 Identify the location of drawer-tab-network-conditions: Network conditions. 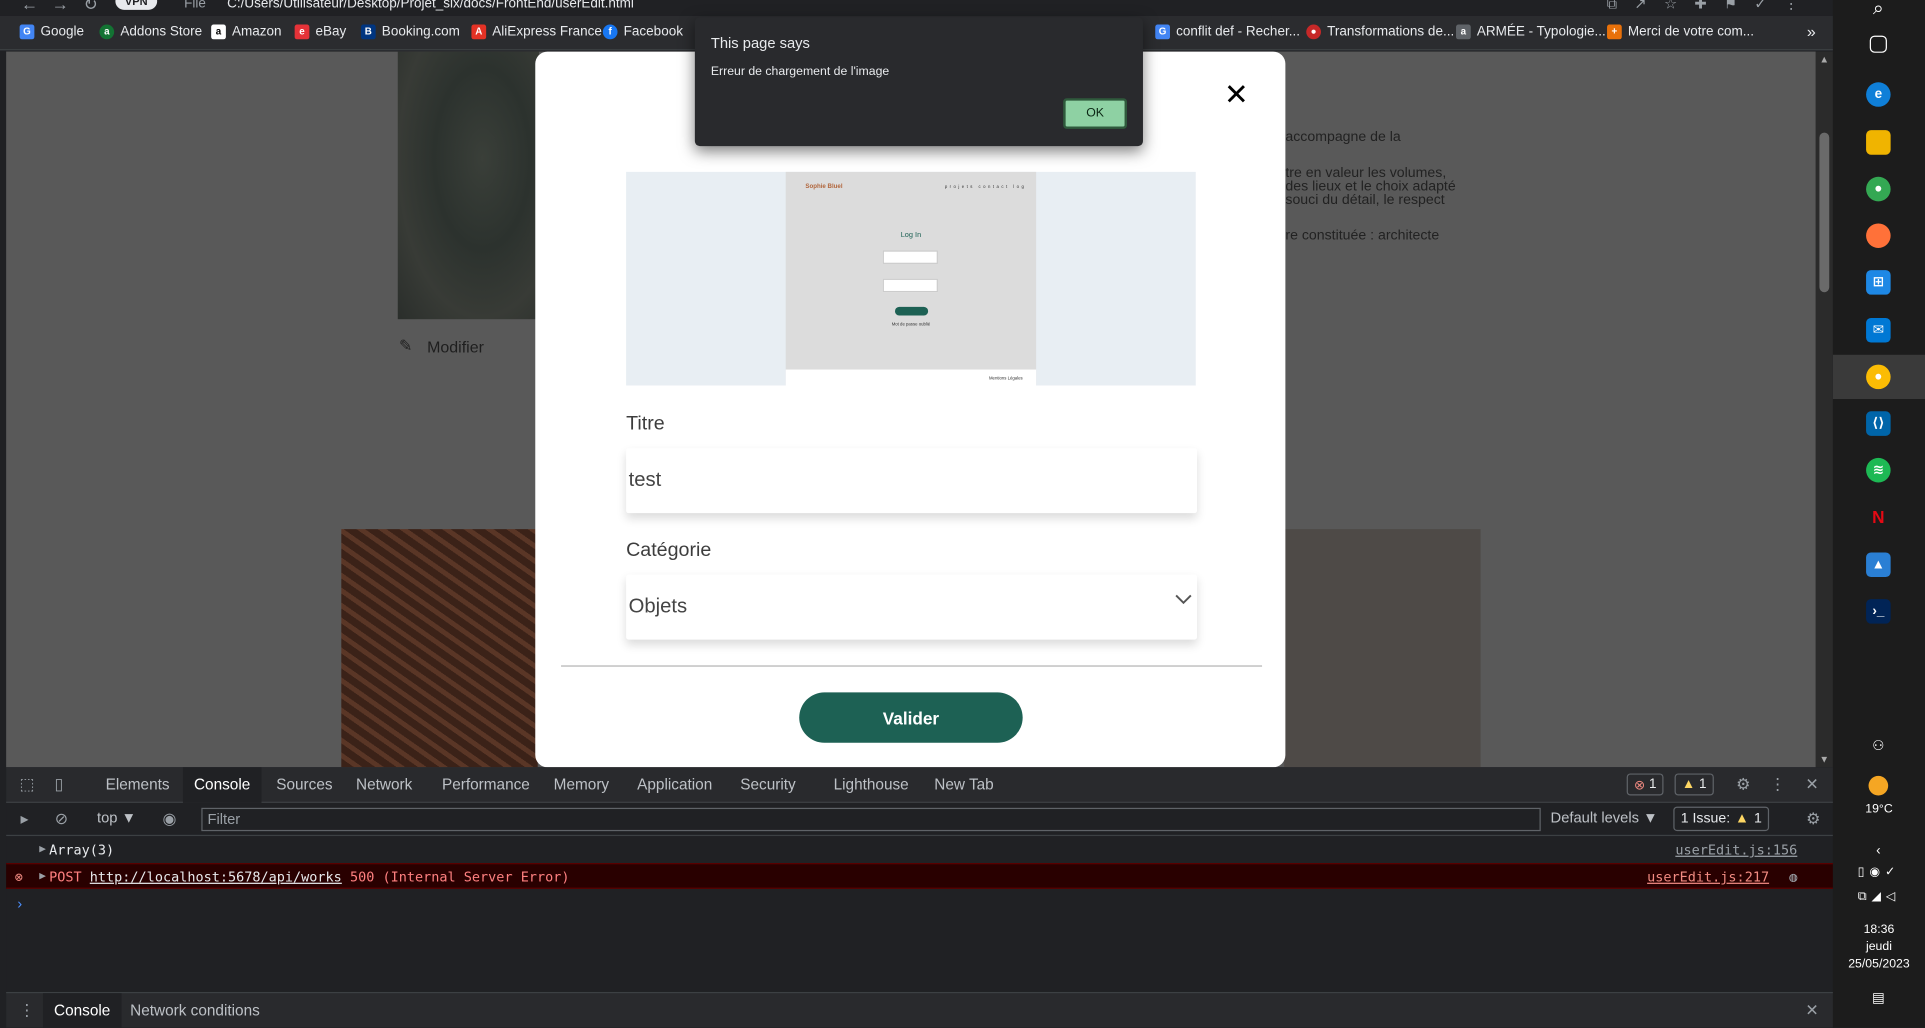
(195, 1010).